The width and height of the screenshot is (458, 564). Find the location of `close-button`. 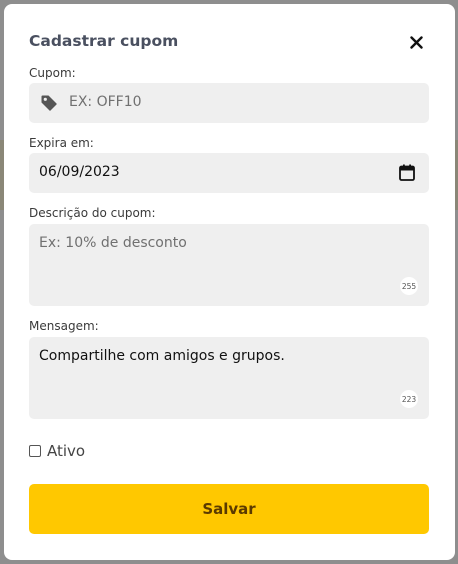

close-button is located at coordinates (416, 42).